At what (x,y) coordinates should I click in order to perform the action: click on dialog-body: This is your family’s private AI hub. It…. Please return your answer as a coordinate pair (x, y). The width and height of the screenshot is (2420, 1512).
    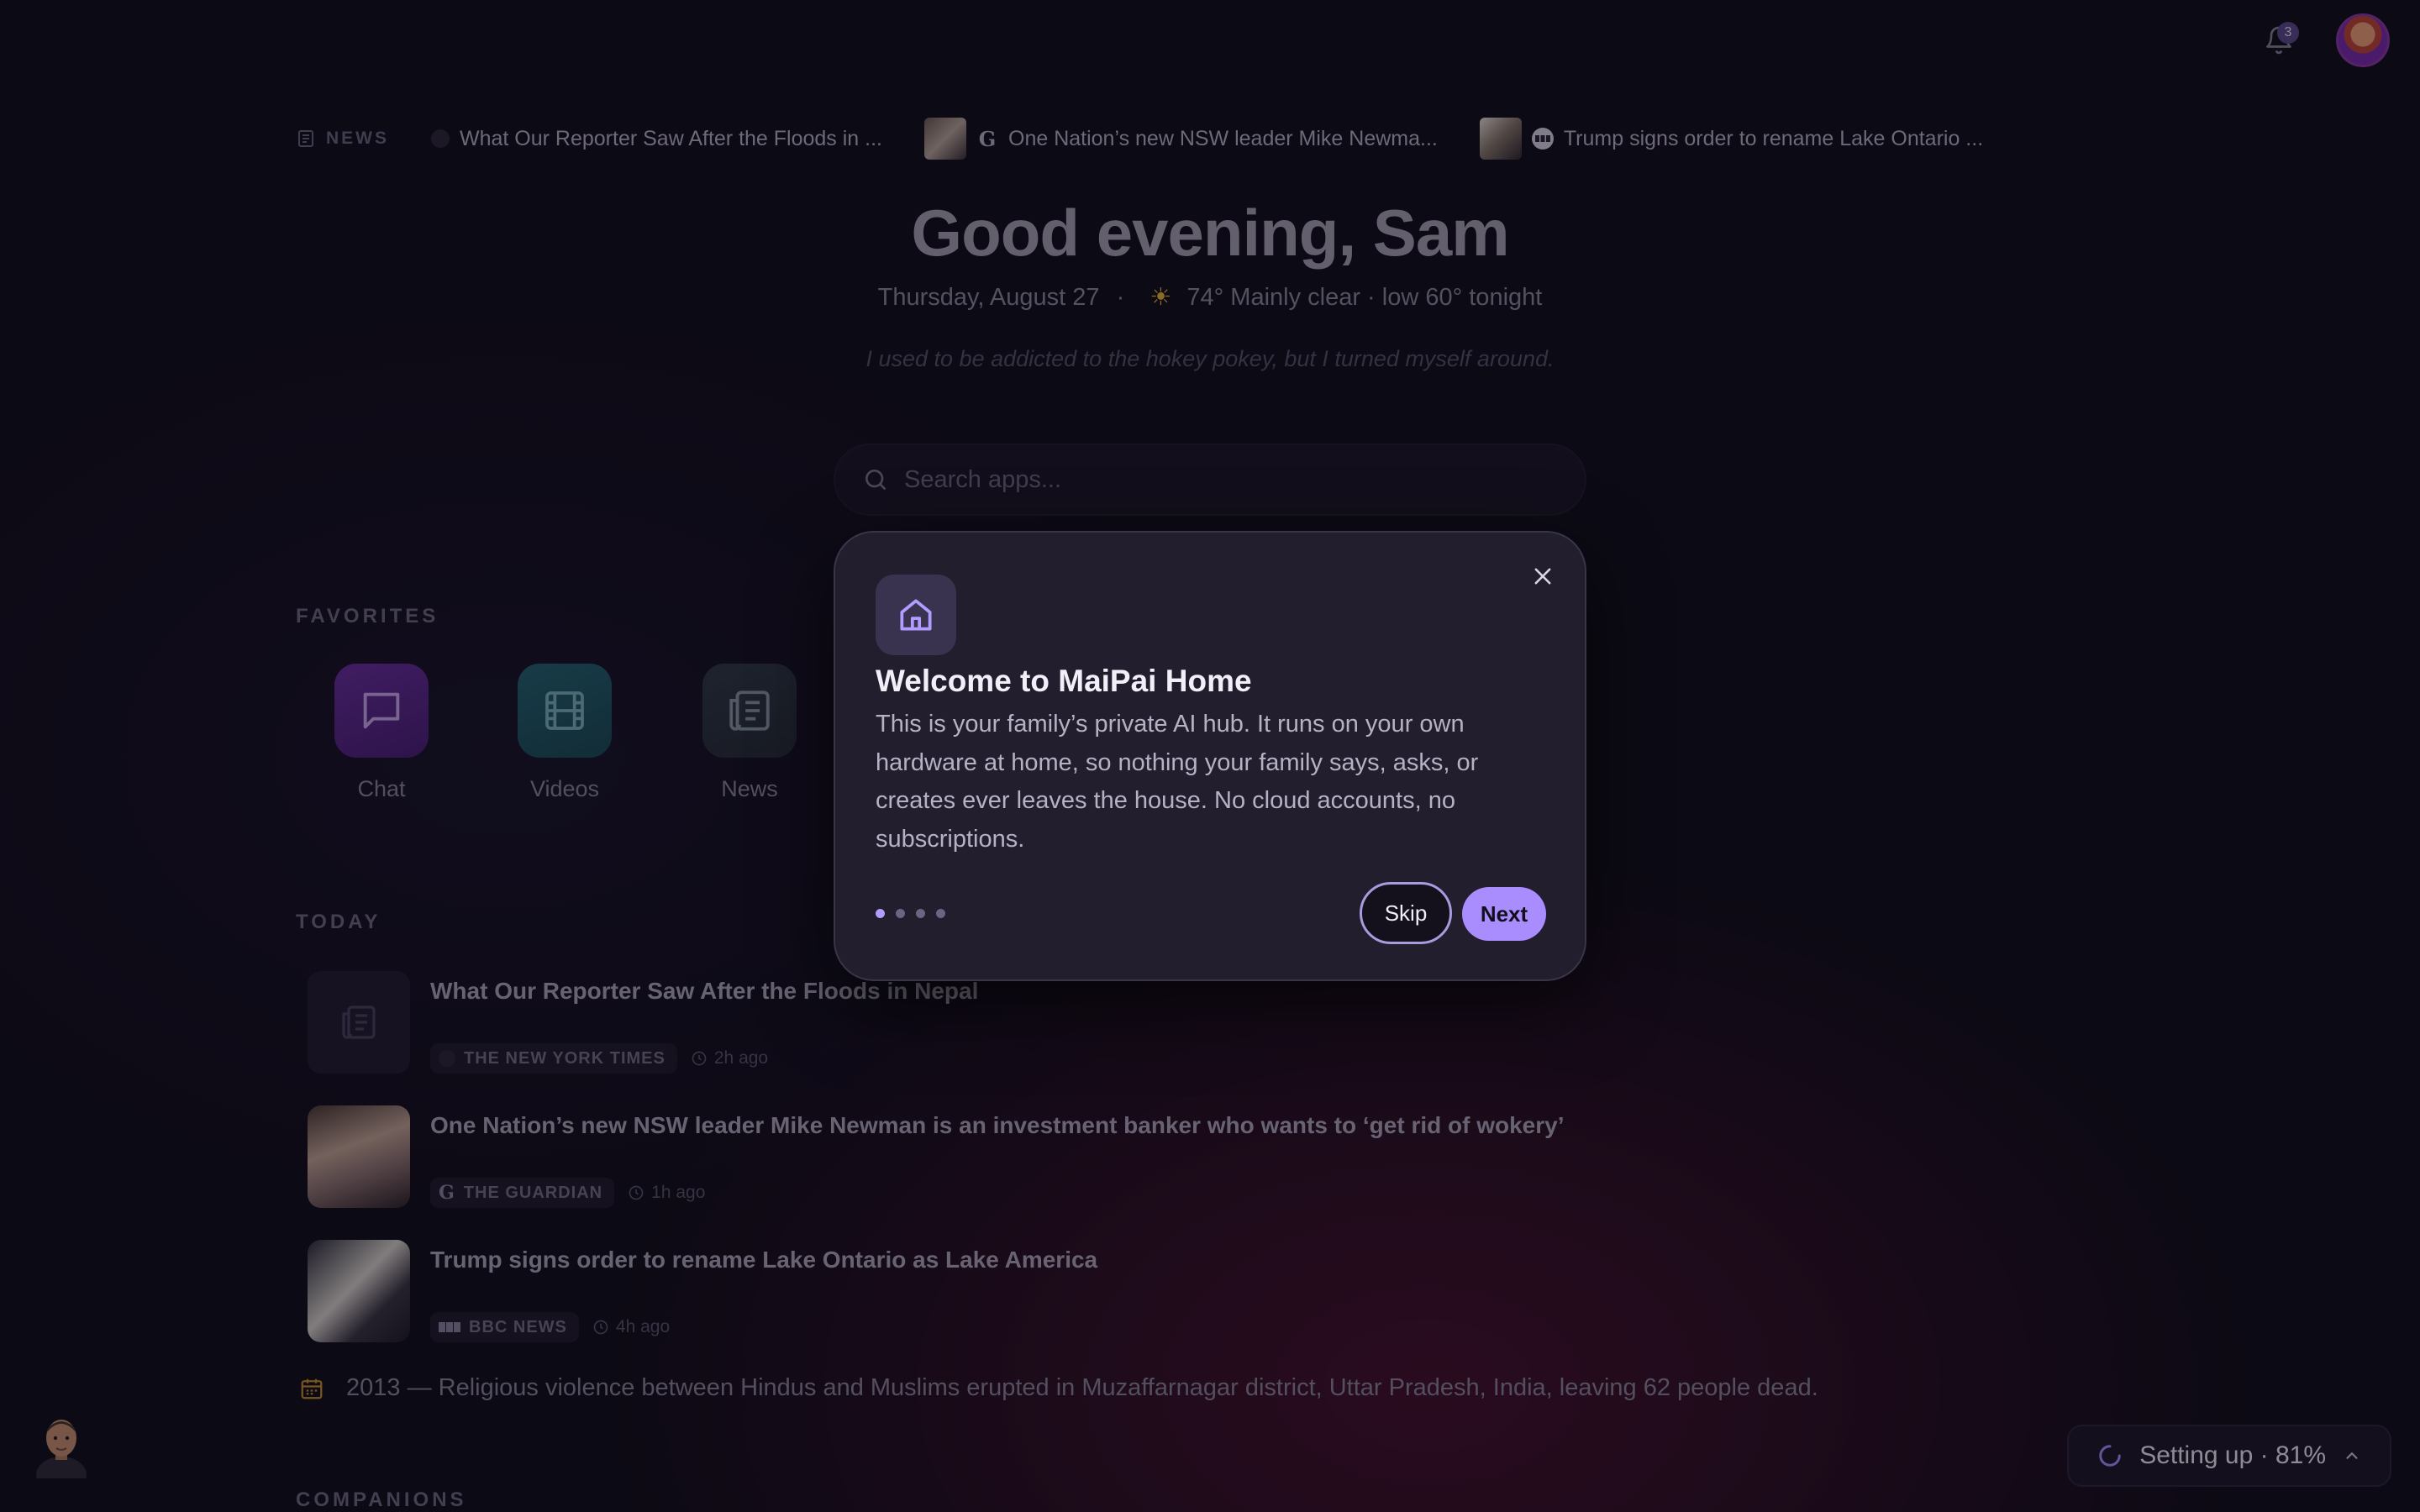
    Looking at the image, I should click on (1177, 782).